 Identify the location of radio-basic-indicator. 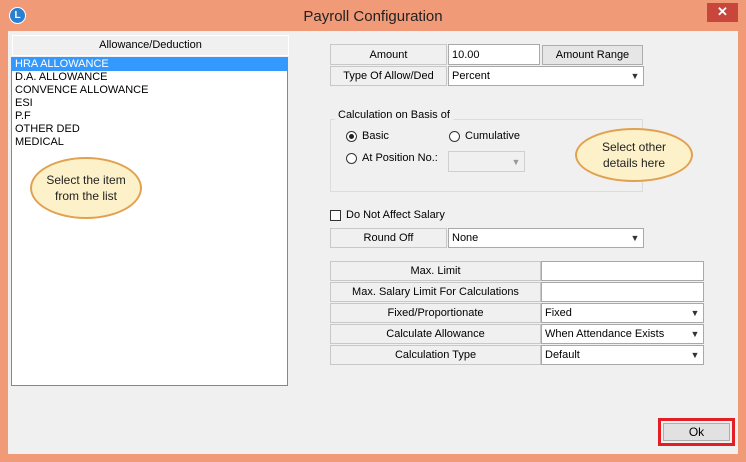
(351, 136).